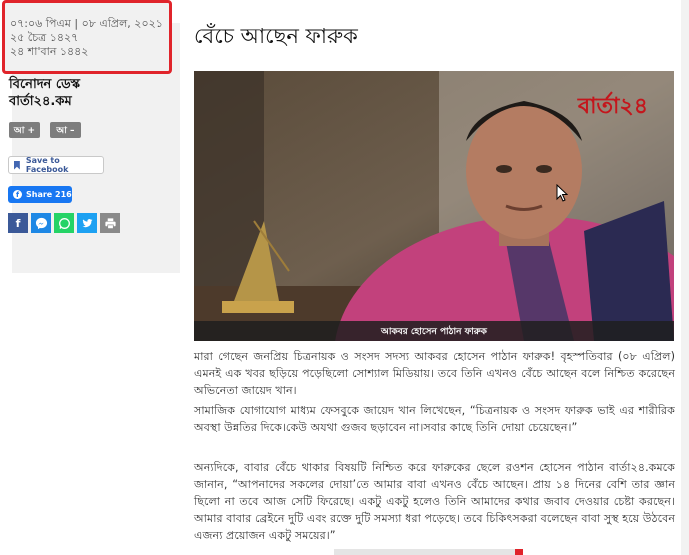 Image resolution: width=689 pixels, height=555 pixels. I want to click on author-desk: বিনোদন ডেস্ক, so click(45, 84).